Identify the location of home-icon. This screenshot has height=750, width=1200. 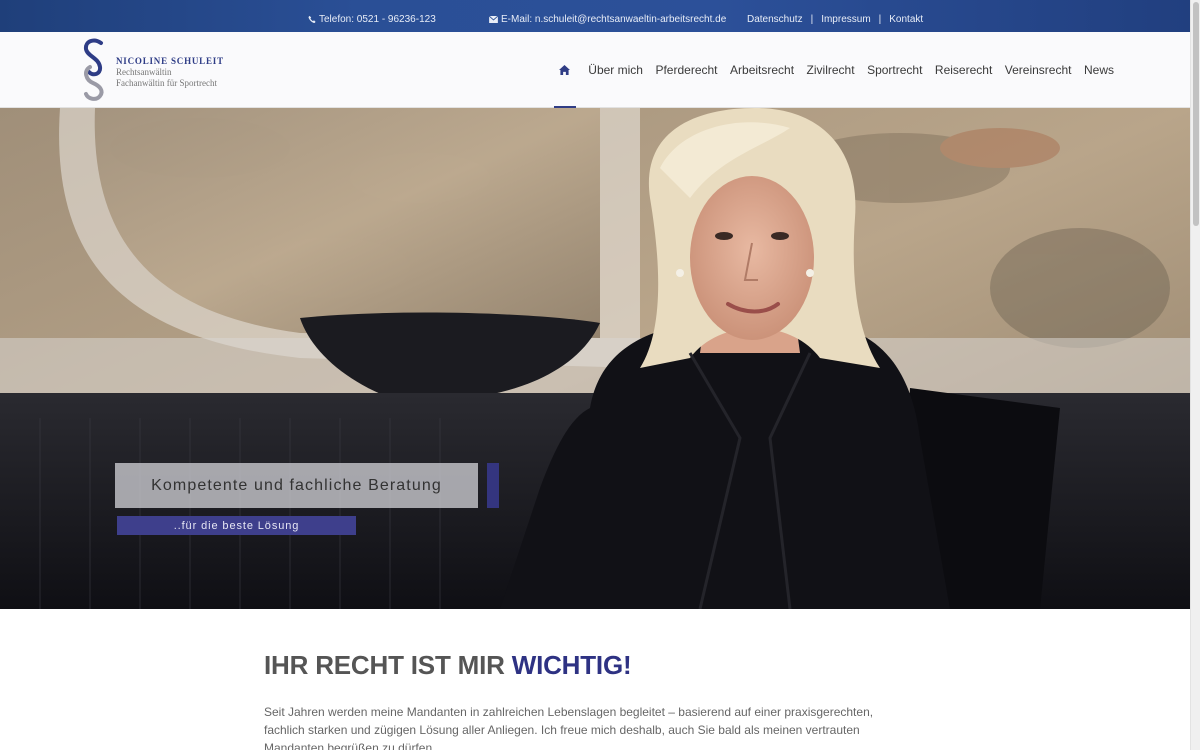
(565, 70).